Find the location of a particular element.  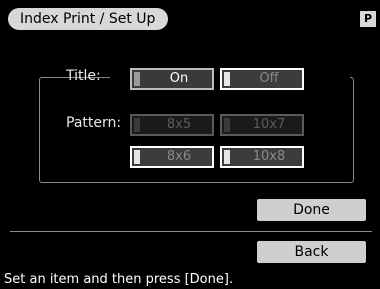

pattern-option-10x8: 10x8 is located at coordinates (262, 157).